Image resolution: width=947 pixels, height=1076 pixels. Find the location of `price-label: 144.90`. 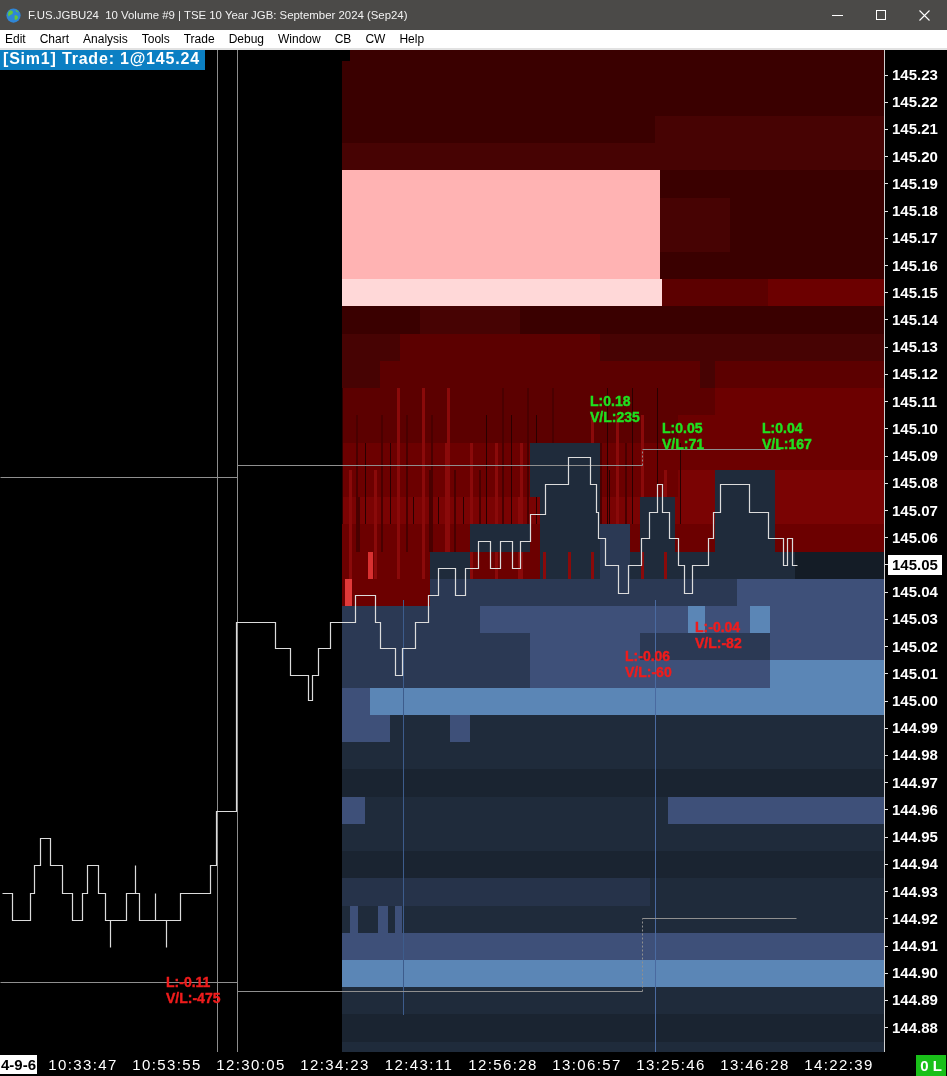

price-label: 144.90 is located at coordinates (915, 973).